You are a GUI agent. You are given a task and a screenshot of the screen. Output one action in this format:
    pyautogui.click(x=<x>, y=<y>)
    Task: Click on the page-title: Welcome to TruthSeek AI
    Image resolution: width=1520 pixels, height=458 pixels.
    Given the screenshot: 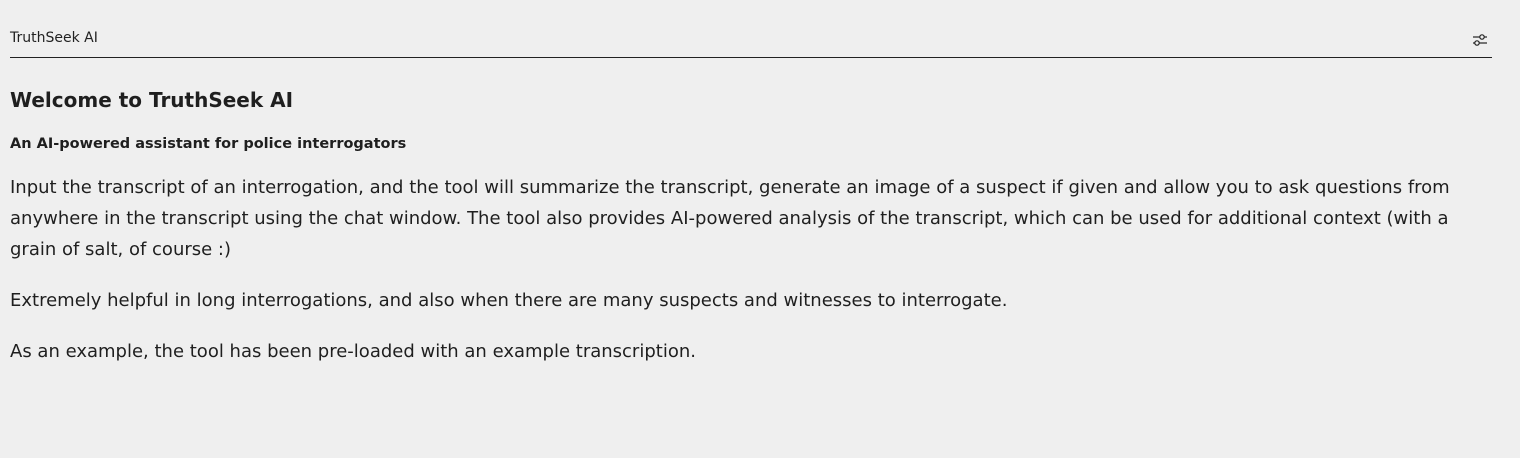 What is the action you would take?
    pyautogui.click(x=152, y=100)
    